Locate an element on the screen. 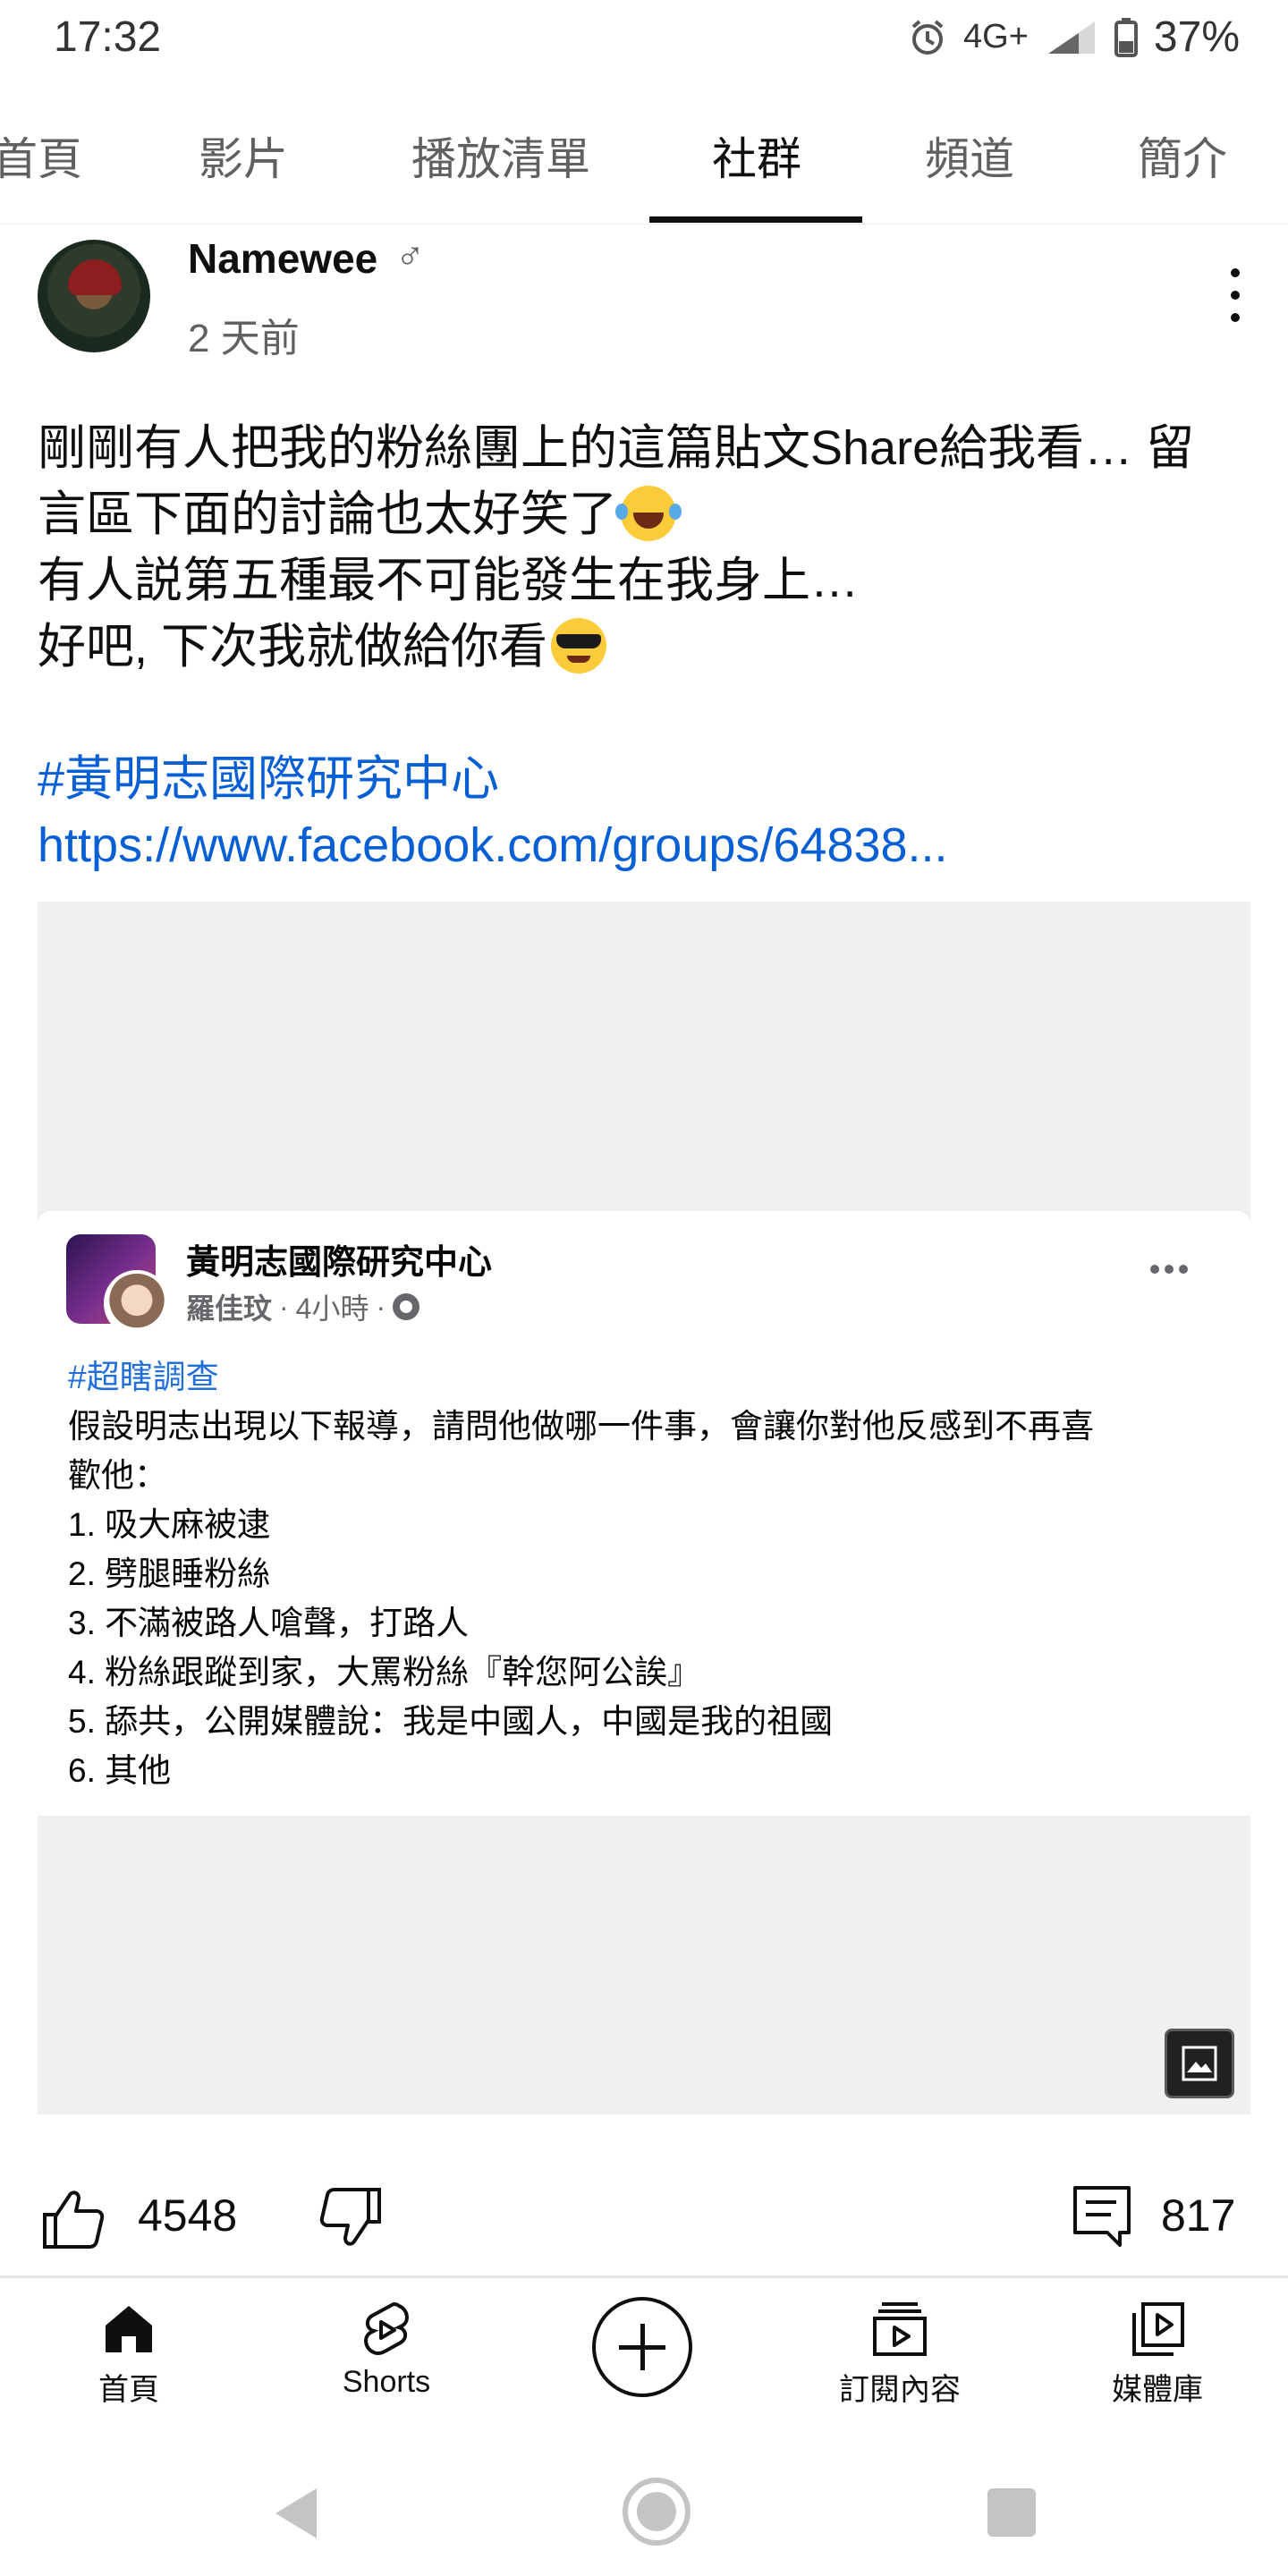 This screenshot has height=2576, width=1288. tab-home: 首頁 is located at coordinates (41, 155).